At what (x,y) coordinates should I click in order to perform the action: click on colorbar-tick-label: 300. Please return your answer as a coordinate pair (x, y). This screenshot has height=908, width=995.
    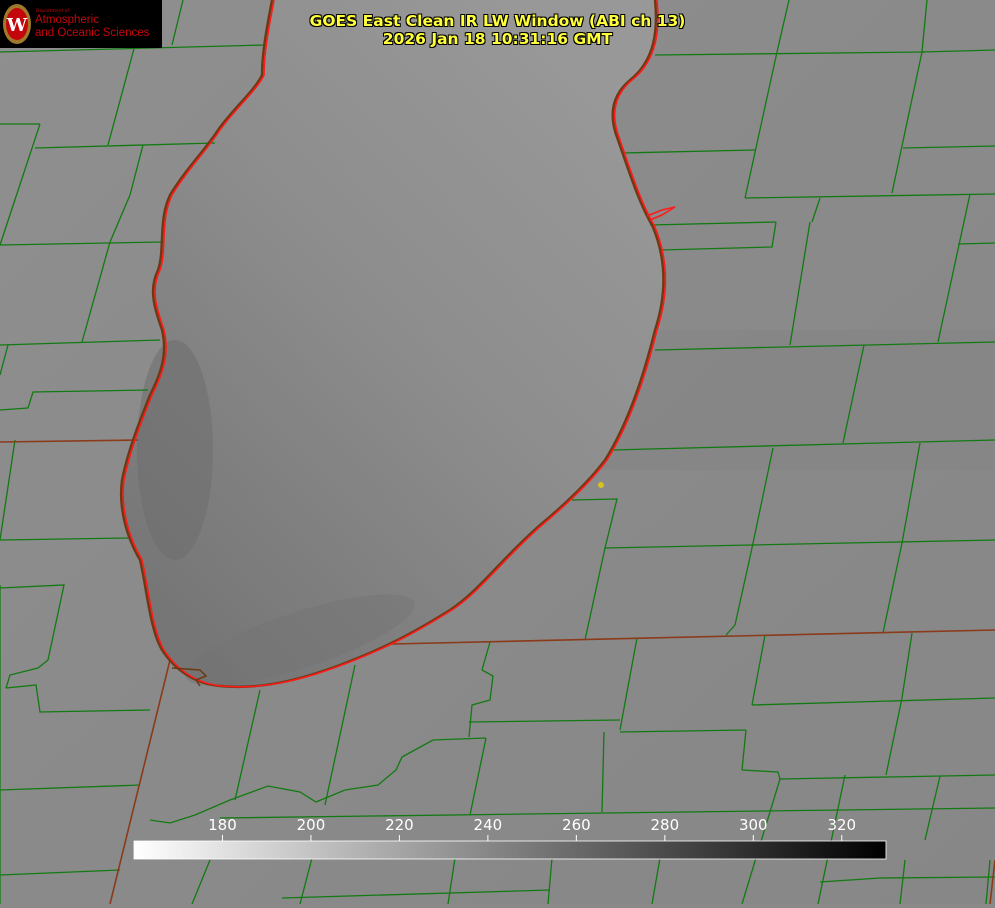
    Looking at the image, I should click on (753, 825).